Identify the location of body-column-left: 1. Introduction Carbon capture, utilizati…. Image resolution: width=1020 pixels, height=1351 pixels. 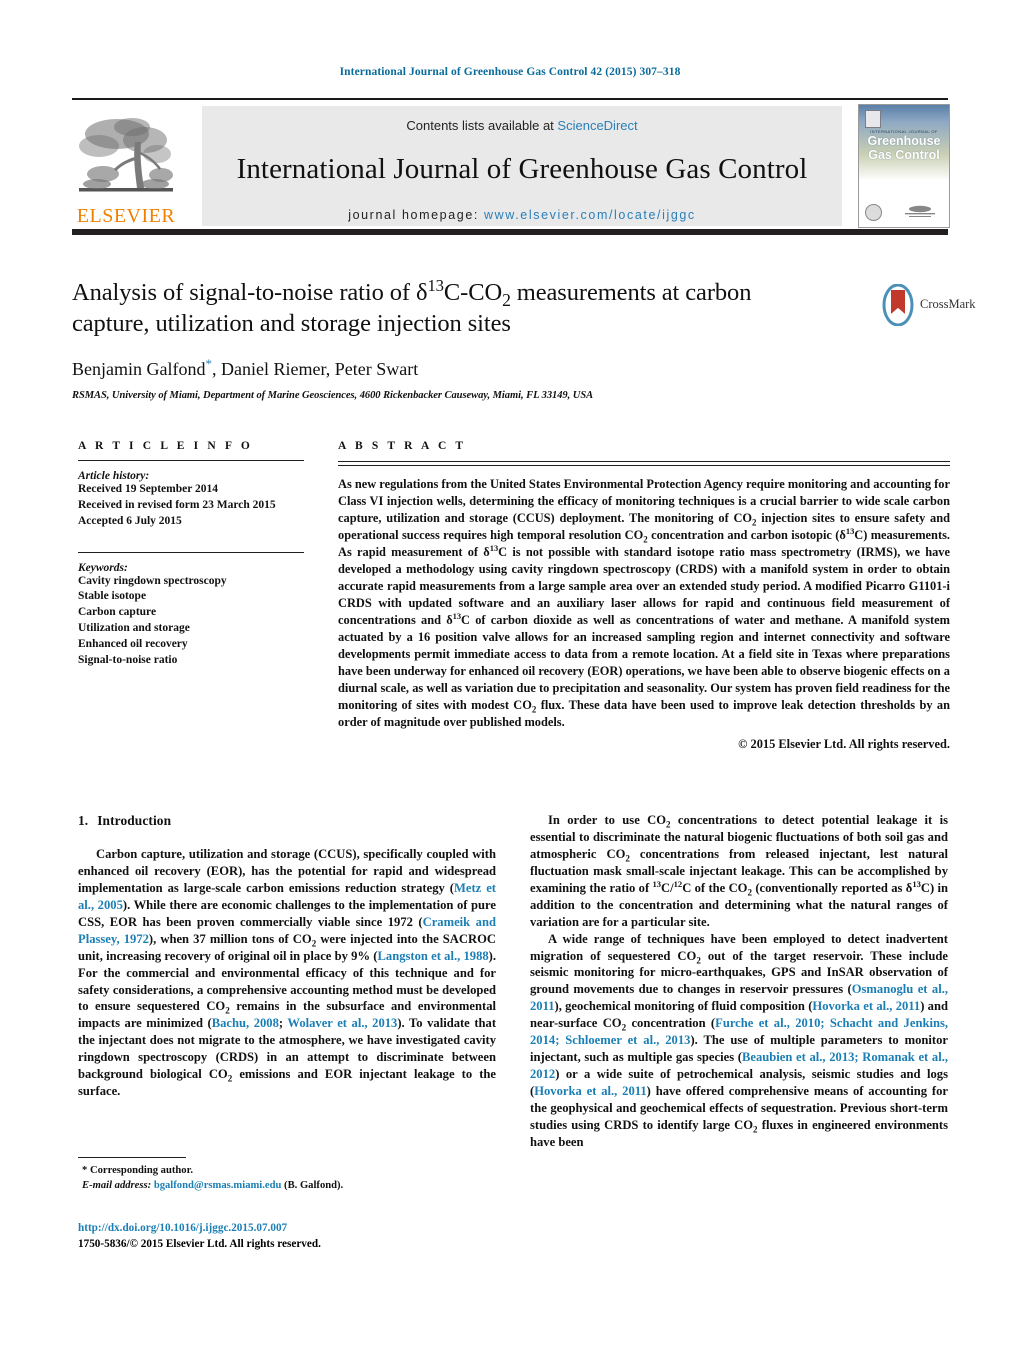
(287, 956).